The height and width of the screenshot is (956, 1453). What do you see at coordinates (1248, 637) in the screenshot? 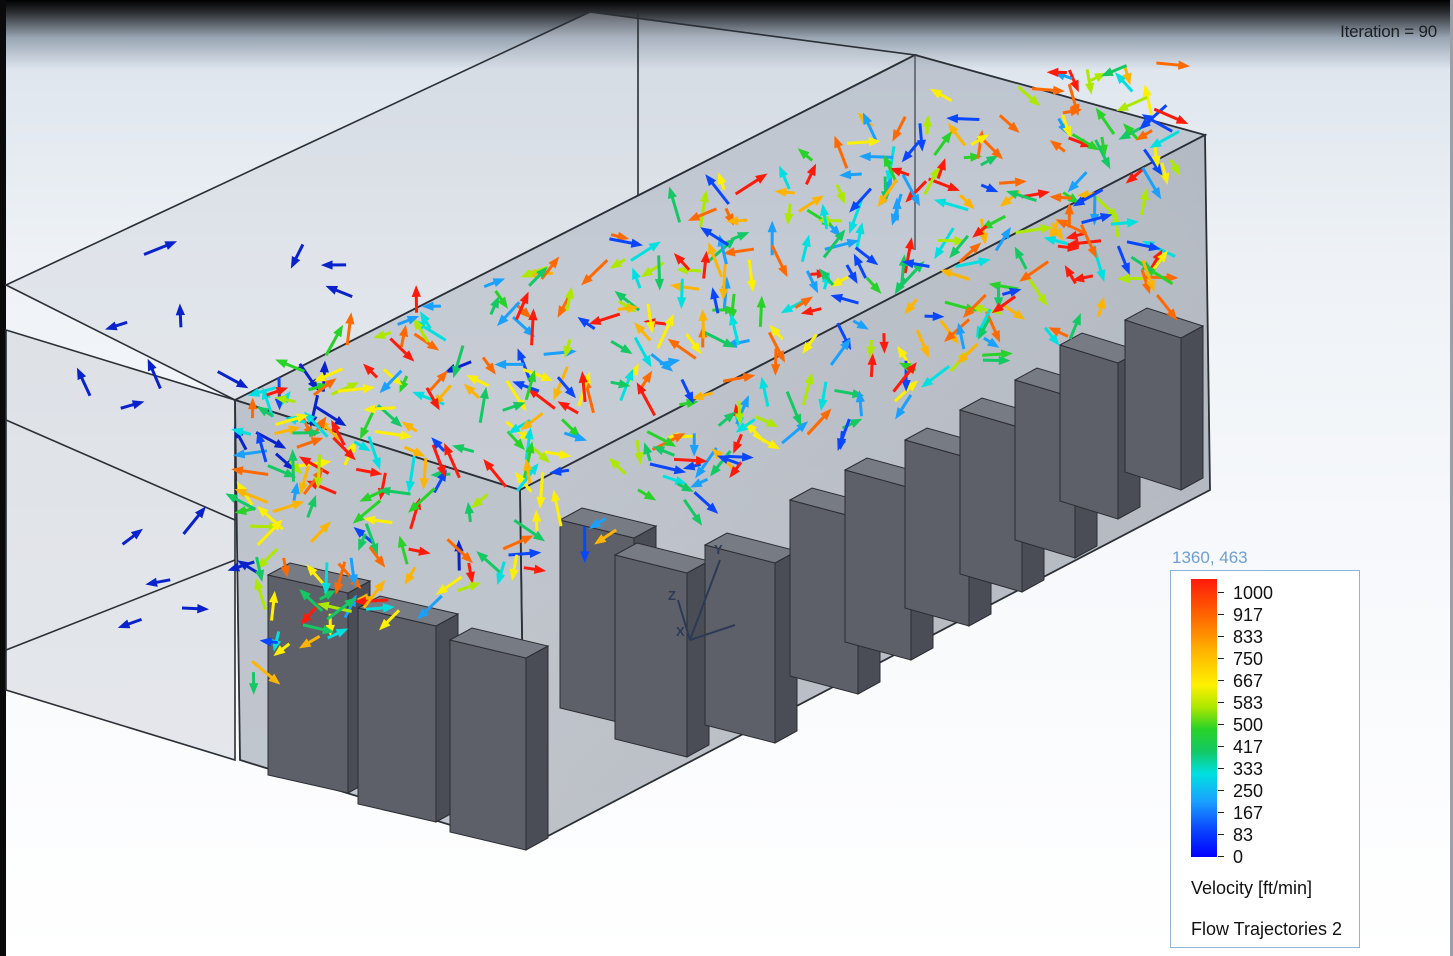
I see `legend-tick-label: 833` at bounding box center [1248, 637].